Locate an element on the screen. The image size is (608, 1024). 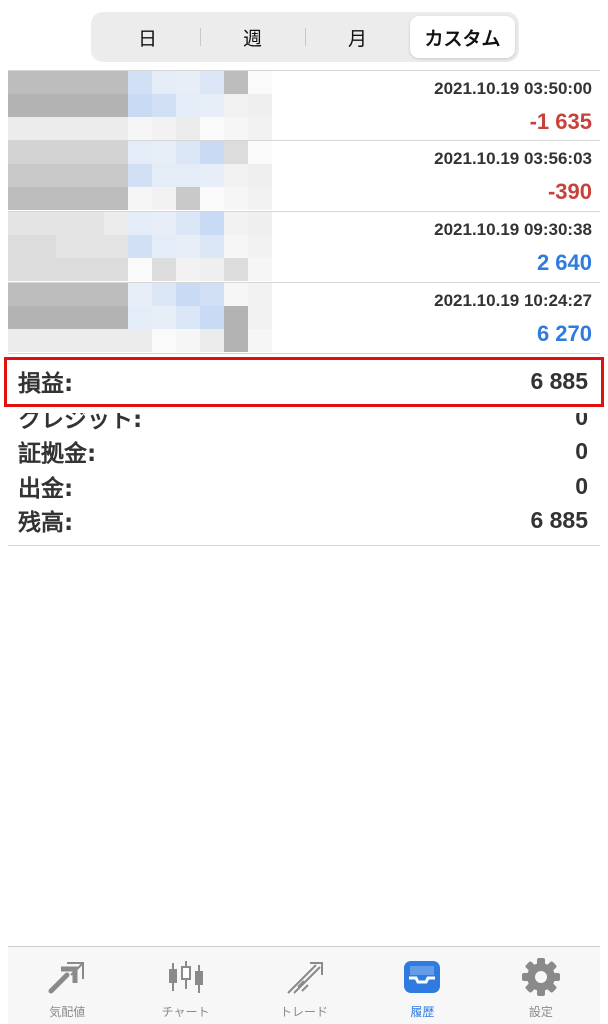
withdrawal-value: 0 is located at coordinates (581, 485).